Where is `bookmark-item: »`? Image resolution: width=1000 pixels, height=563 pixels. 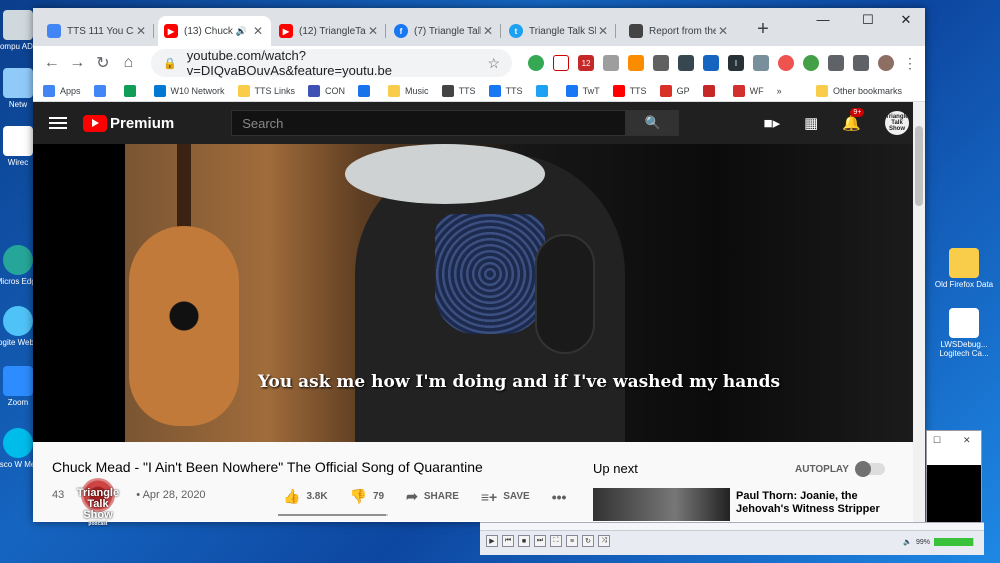 bookmark-item: » is located at coordinates (779, 91).